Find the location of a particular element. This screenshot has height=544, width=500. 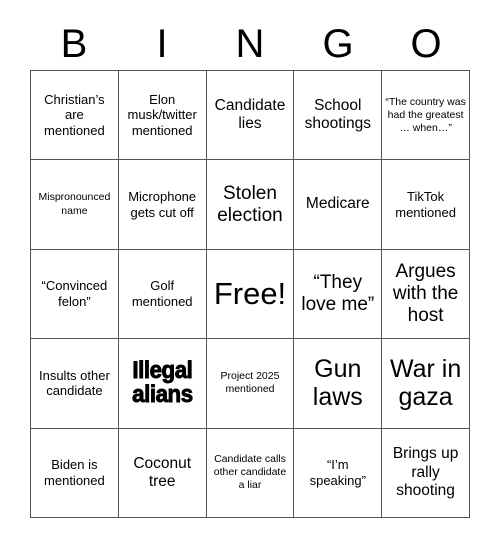

header-letter-b: B is located at coordinates (74, 44).